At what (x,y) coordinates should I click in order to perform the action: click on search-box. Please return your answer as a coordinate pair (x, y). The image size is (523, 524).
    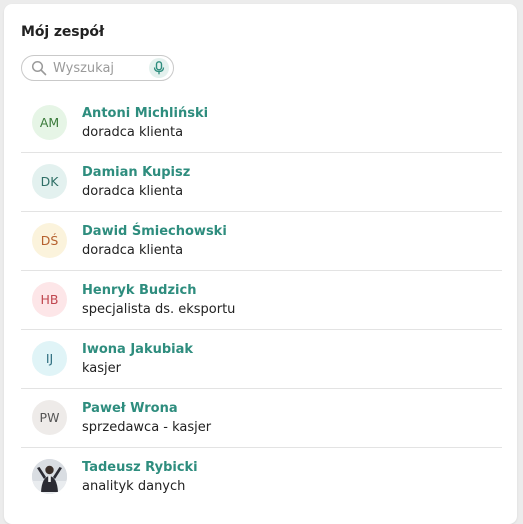
    Looking at the image, I should click on (97, 68).